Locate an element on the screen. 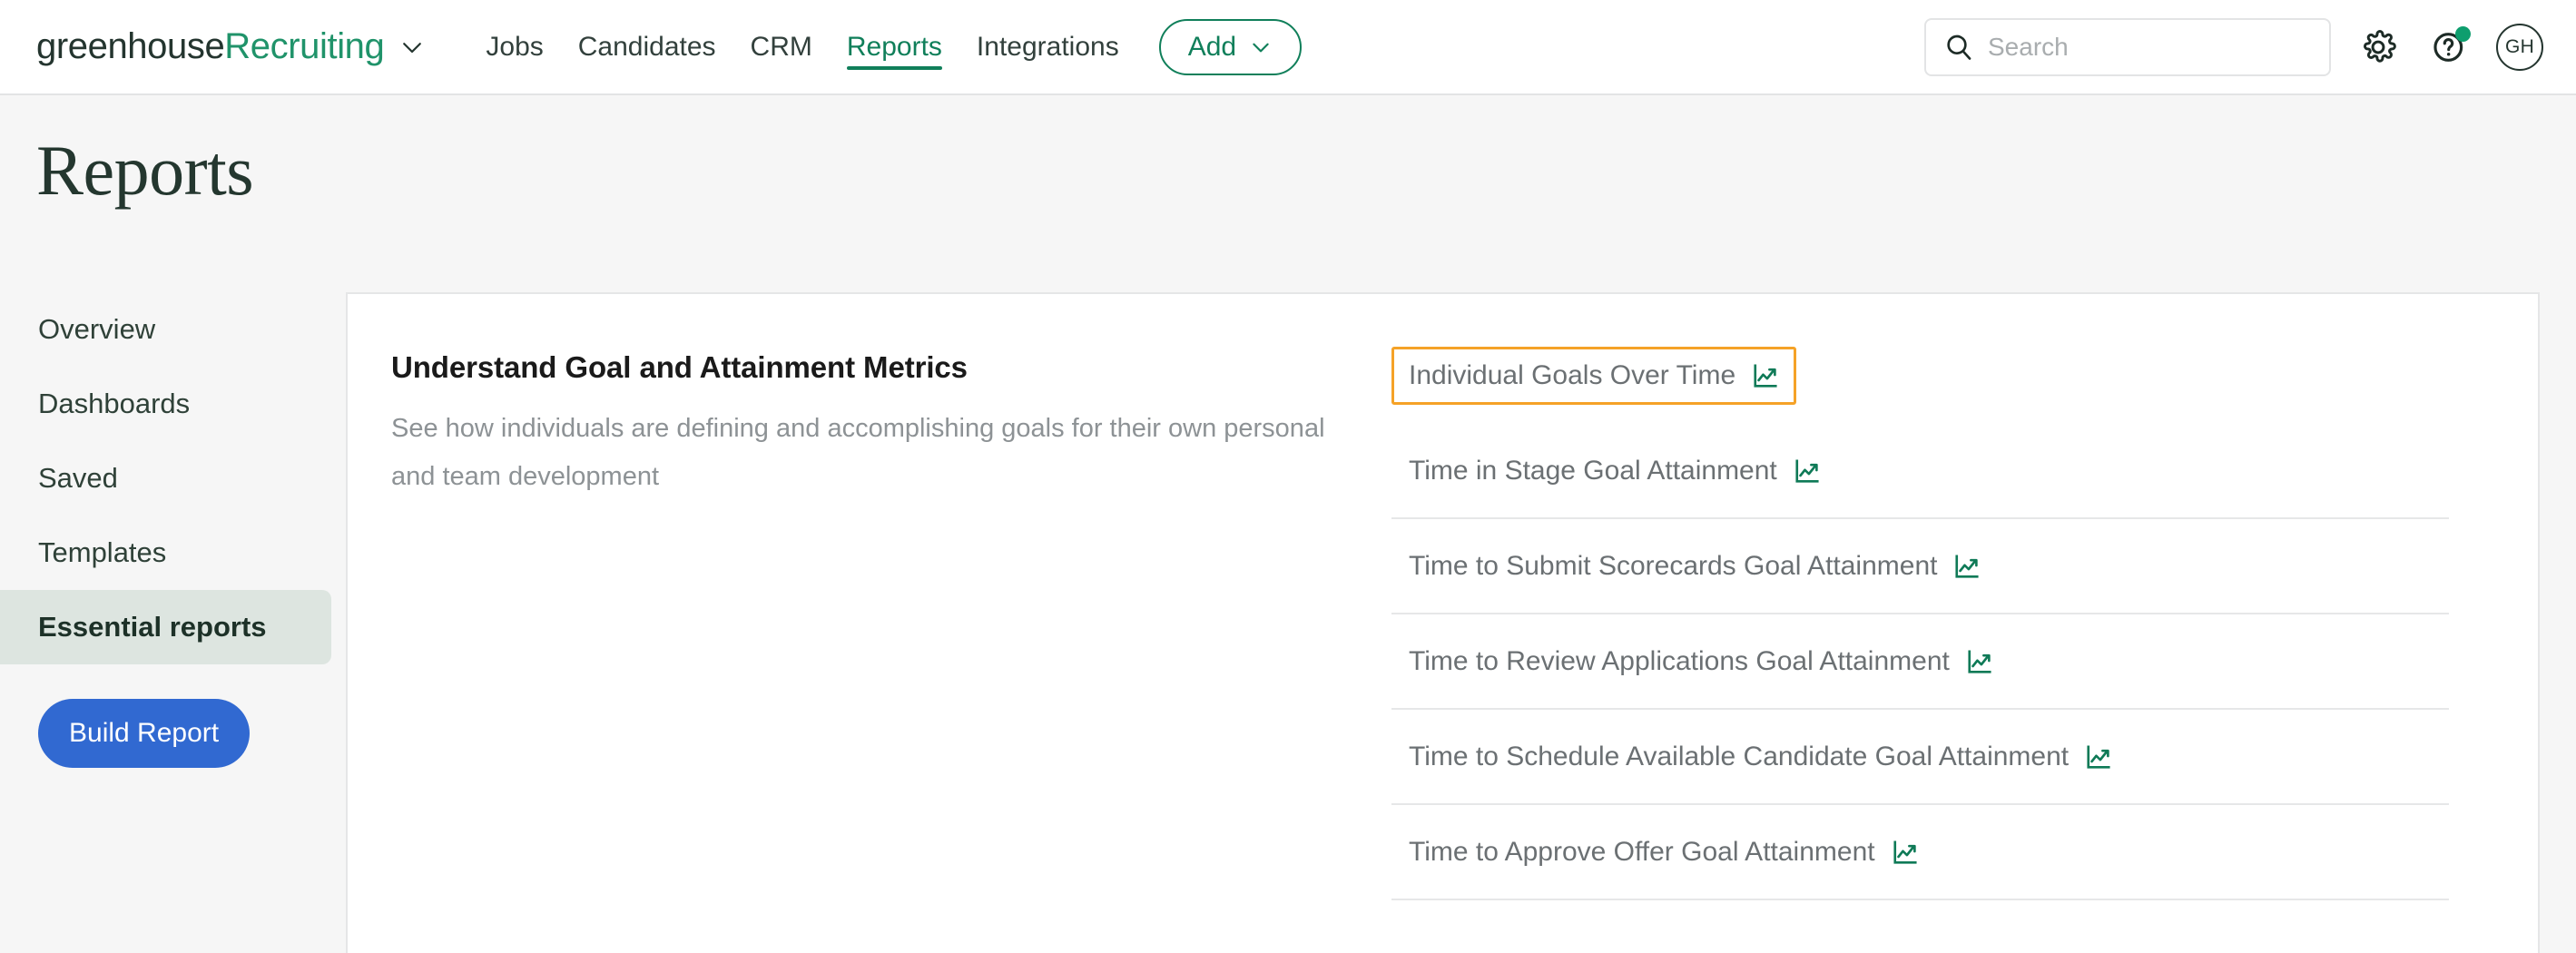 The width and height of the screenshot is (2576, 953). nav-item-integrations: Integrations is located at coordinates (1048, 47).